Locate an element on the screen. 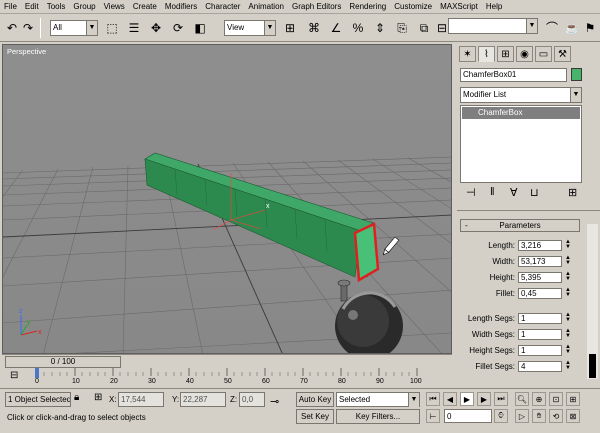 This screenshot has height=433, width=600. object-color-swatch is located at coordinates (576, 74).